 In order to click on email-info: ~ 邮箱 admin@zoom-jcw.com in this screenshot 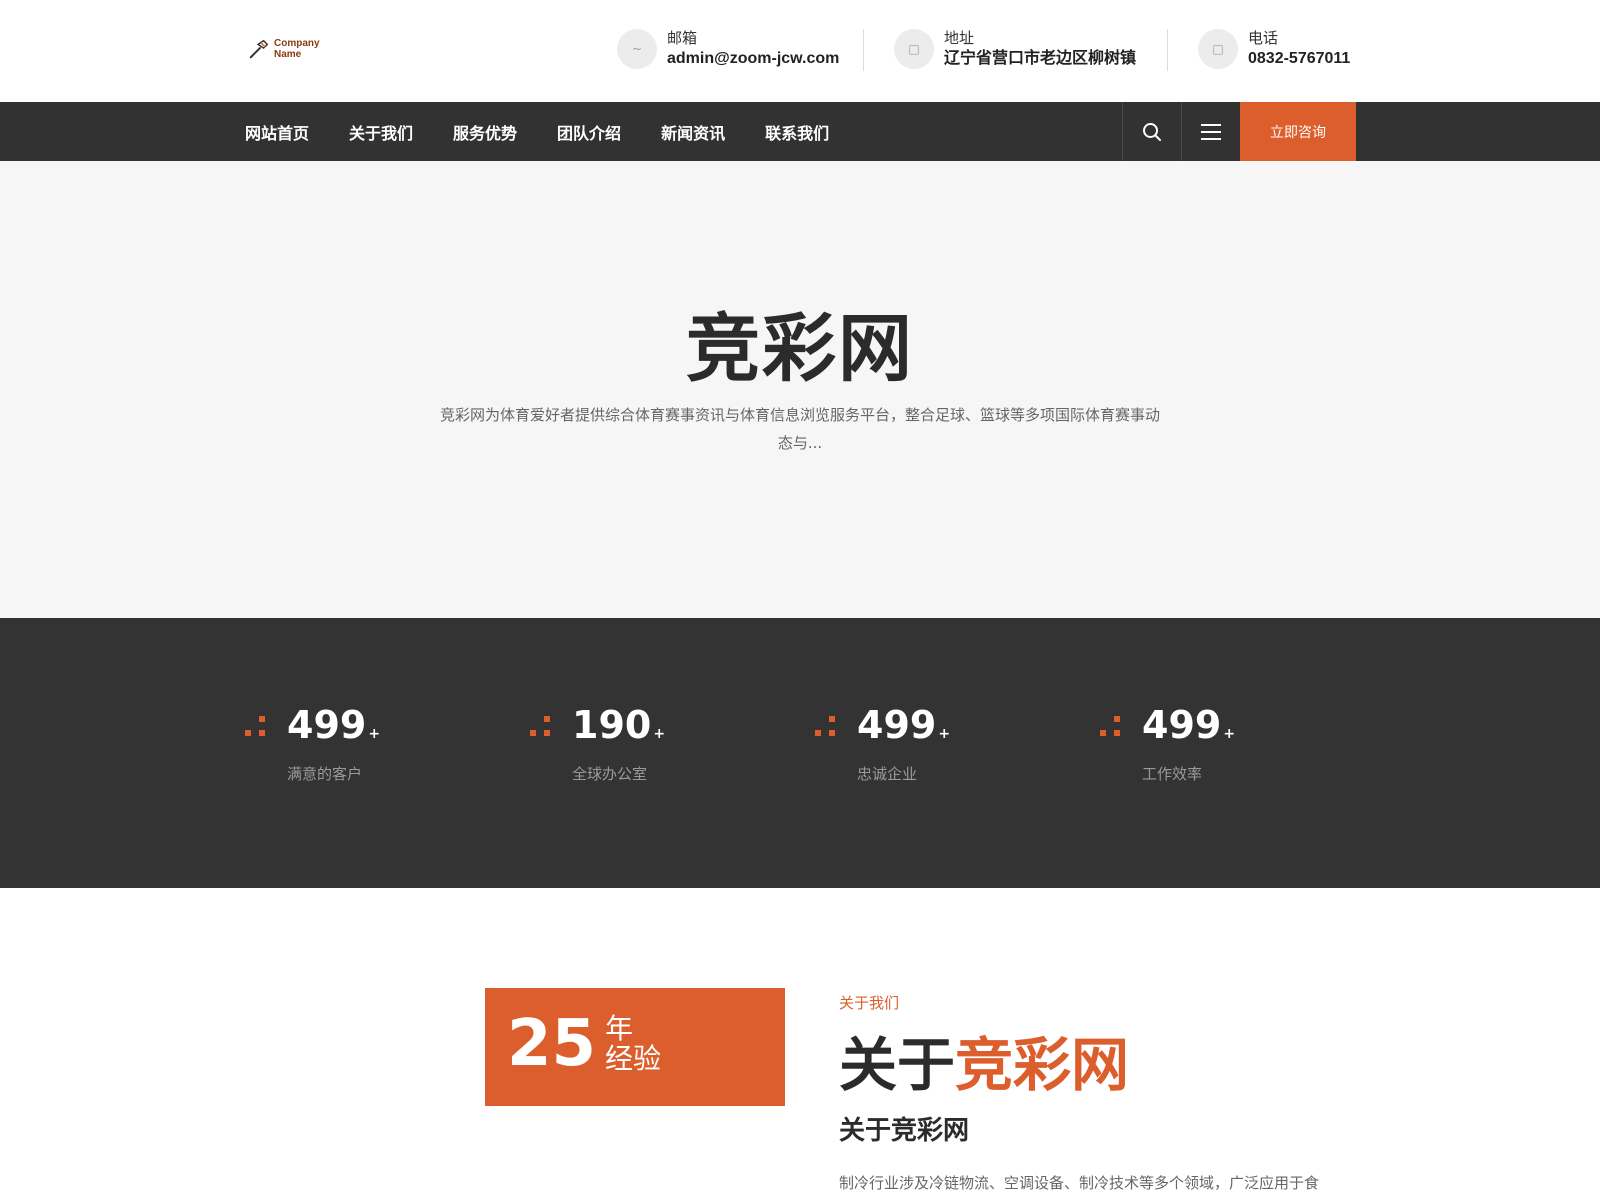, I will do `click(728, 49)`.